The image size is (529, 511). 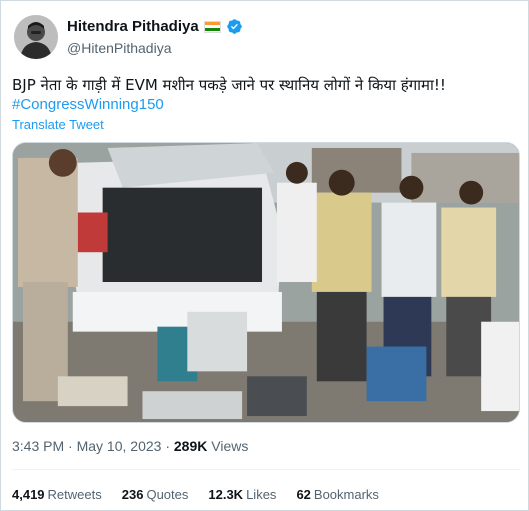 I want to click on retweets-label: Retweets, so click(x=74, y=494).